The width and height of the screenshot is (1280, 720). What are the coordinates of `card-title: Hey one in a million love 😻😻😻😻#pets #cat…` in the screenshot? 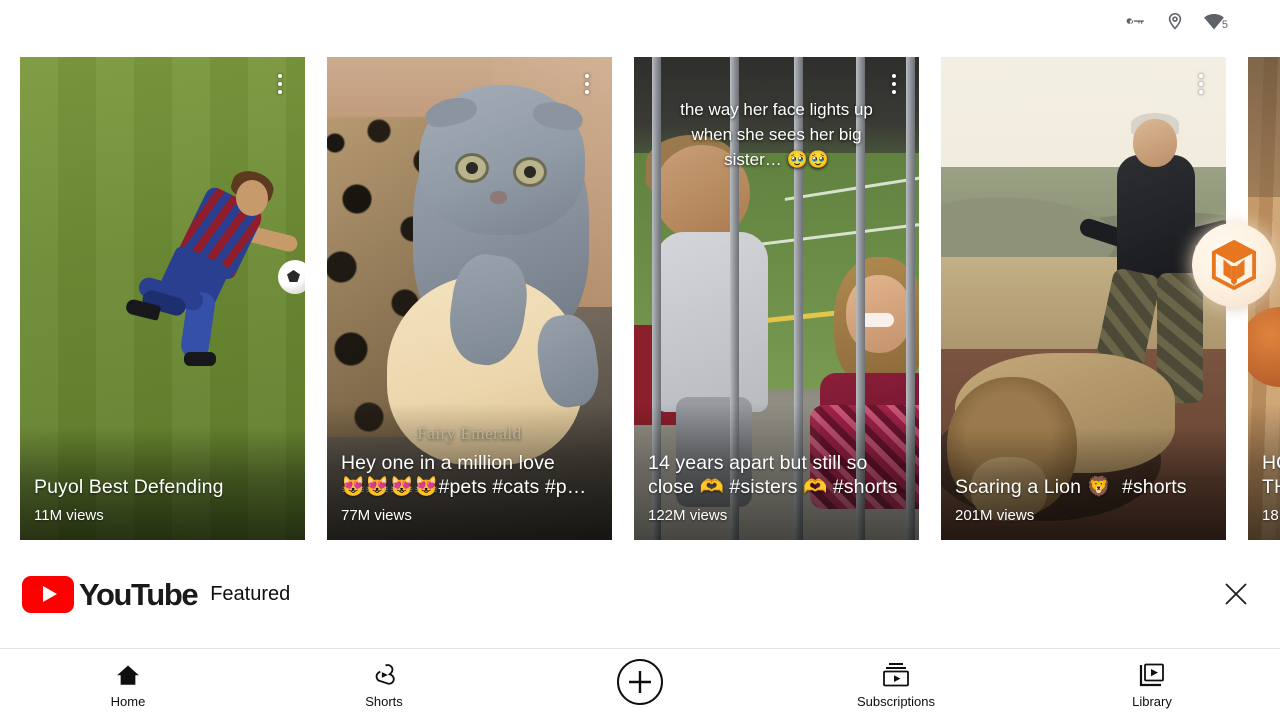 It's located at (464, 475).